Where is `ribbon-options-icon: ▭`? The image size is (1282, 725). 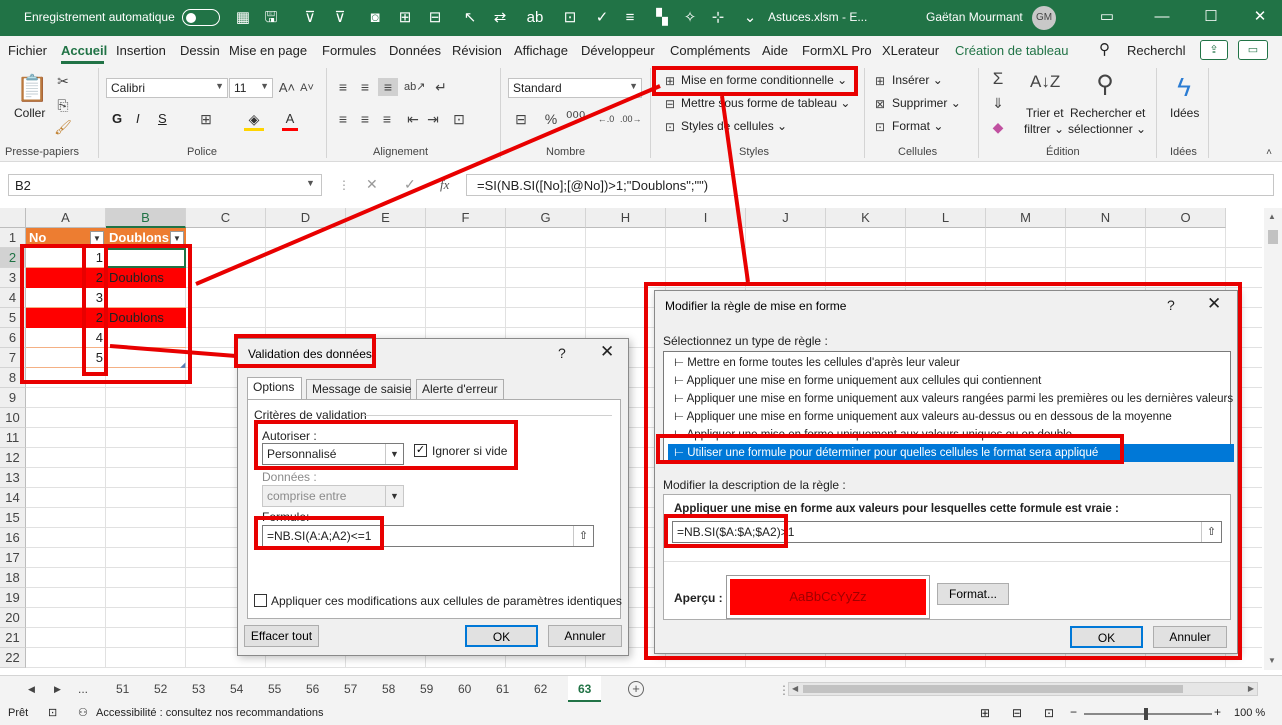 ribbon-options-icon: ▭ is located at coordinates (1107, 17).